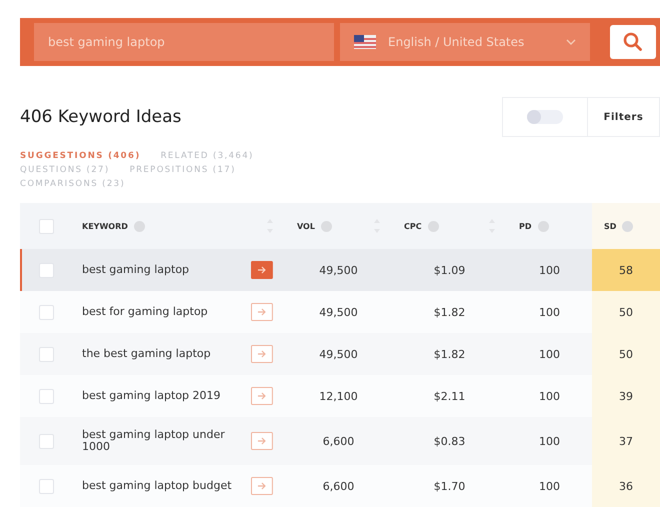  What do you see at coordinates (136, 270) in the screenshot?
I see `keyword-cell-text: best gaming laptop` at bounding box center [136, 270].